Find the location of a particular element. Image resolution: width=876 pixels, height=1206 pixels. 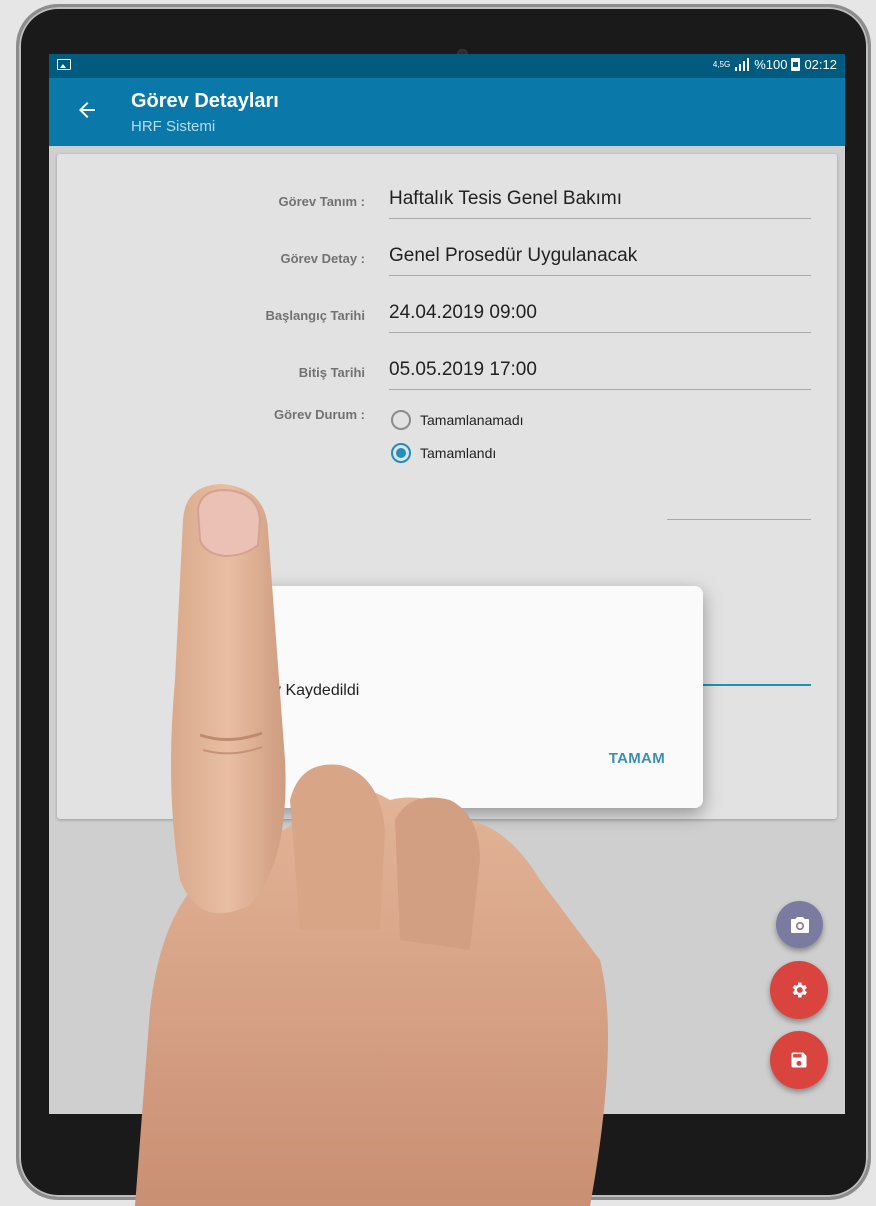

dialog-message: v Kaydedildi is located at coordinates (316, 690).